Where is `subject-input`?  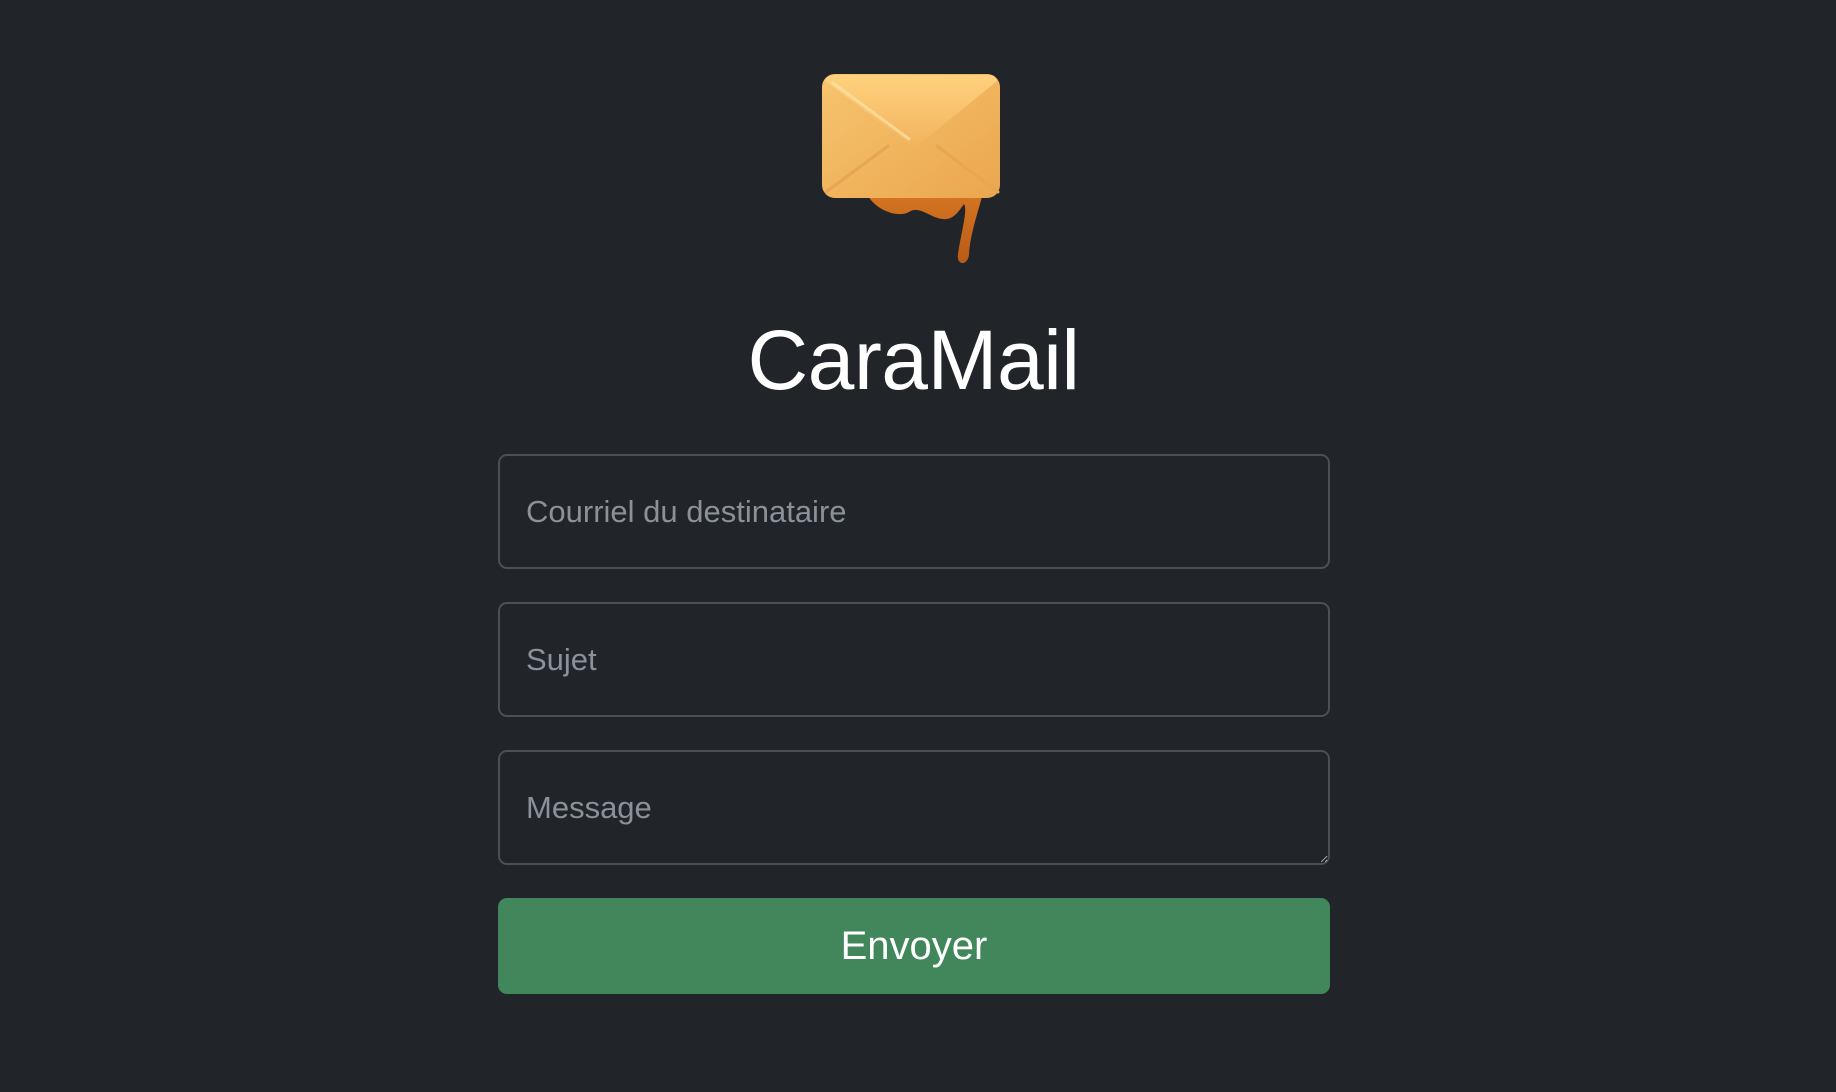 subject-input is located at coordinates (914, 659).